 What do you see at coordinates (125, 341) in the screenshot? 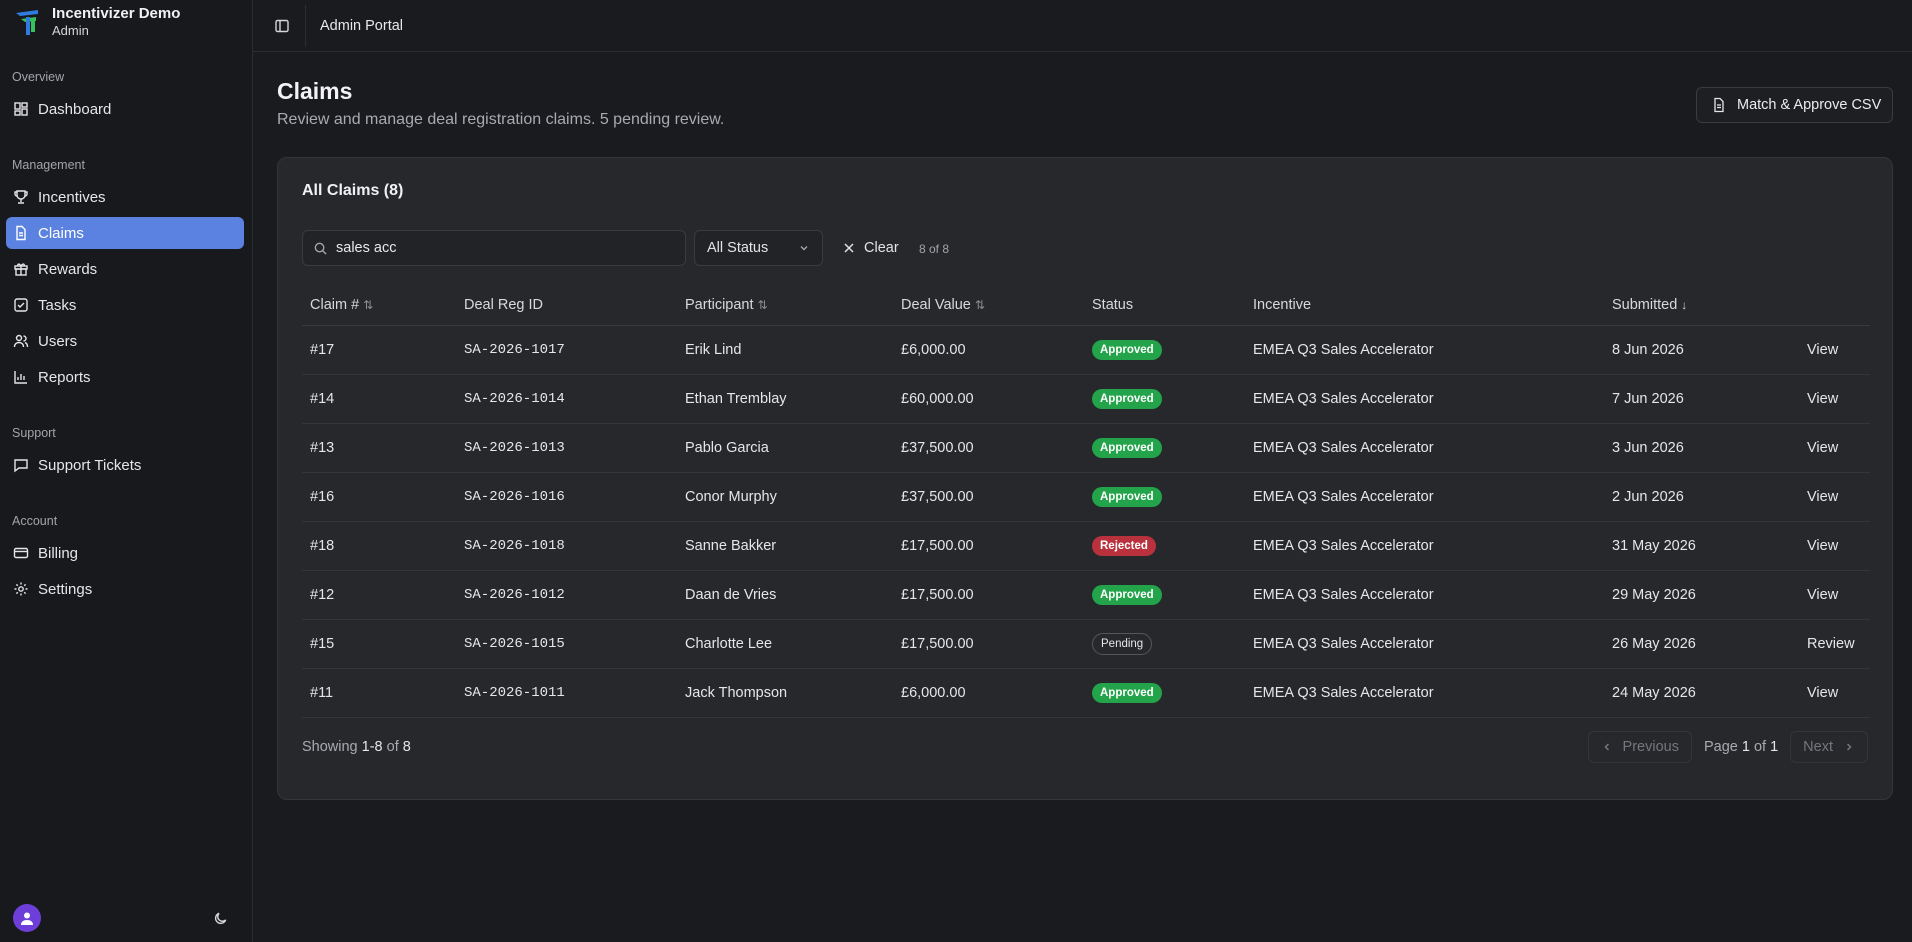
I see `sidebar-item-users: Users` at bounding box center [125, 341].